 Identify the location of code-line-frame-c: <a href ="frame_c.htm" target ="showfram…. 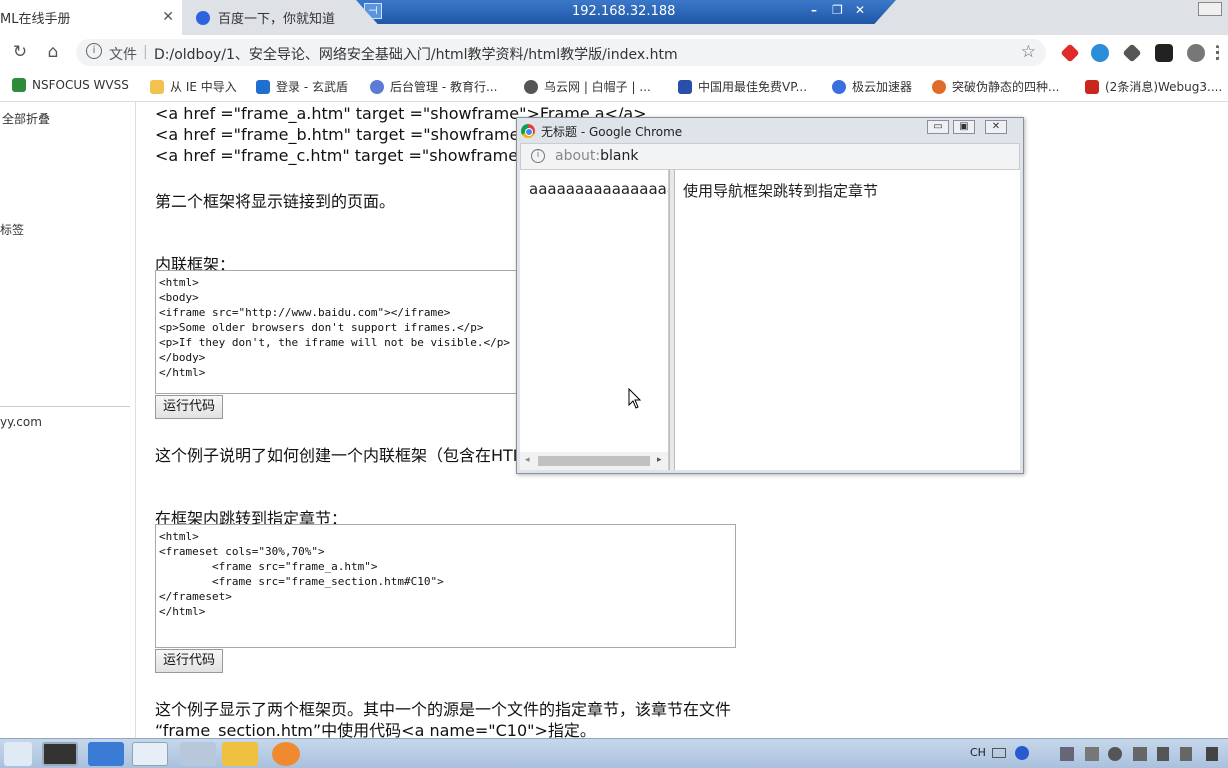
(347, 155).